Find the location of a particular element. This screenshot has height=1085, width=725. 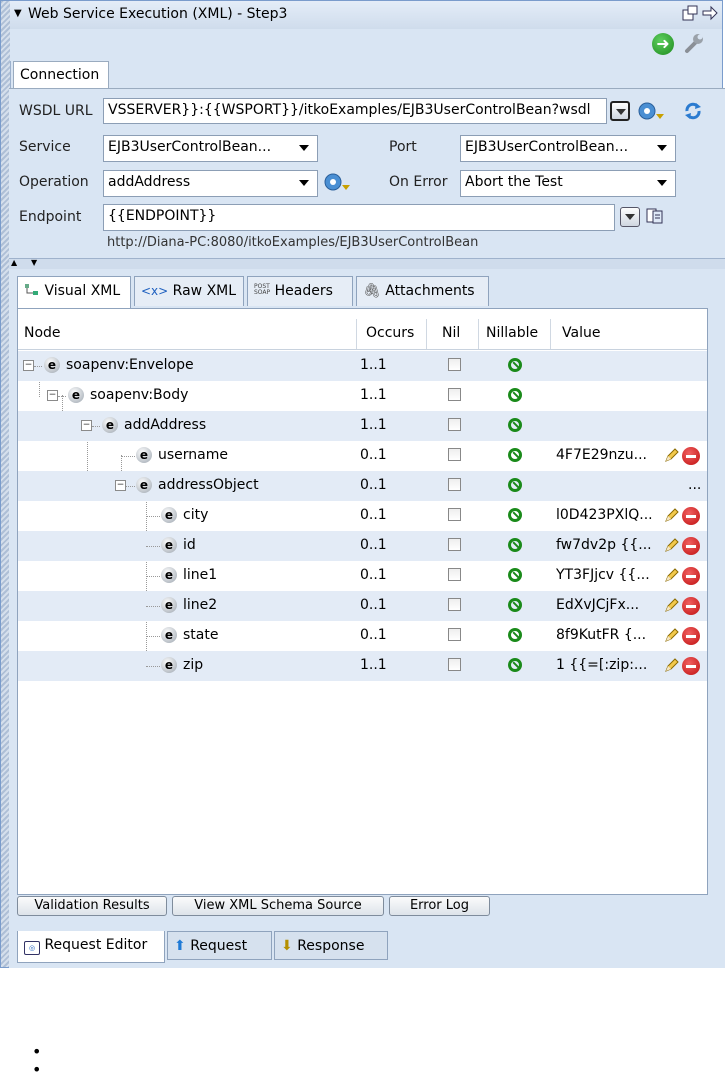

endpoint-copy-icon is located at coordinates (655, 216).